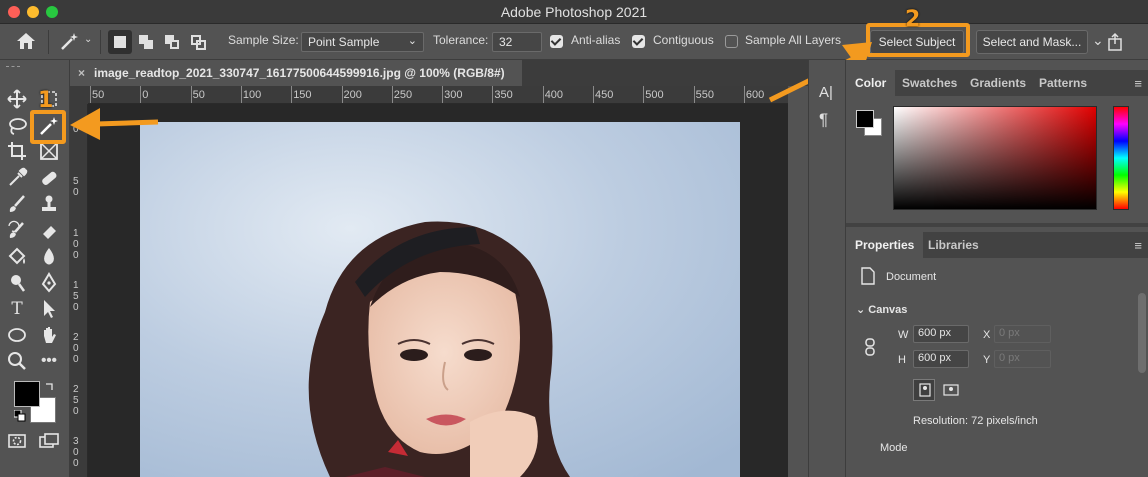 Image resolution: width=1148 pixels, height=477 pixels. I want to click on eraser-tool-icon, so click(49, 231).